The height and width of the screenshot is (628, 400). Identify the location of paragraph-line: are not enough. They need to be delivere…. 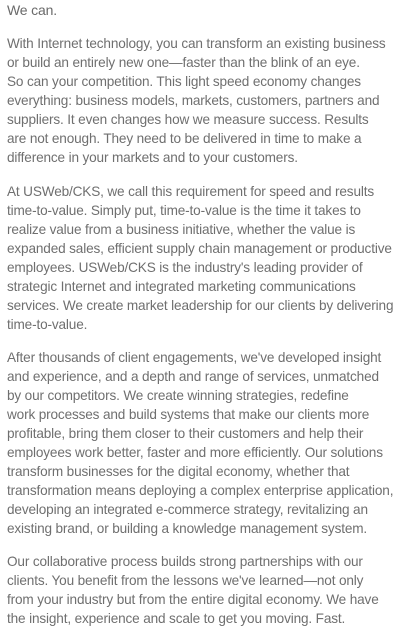
(184, 138).